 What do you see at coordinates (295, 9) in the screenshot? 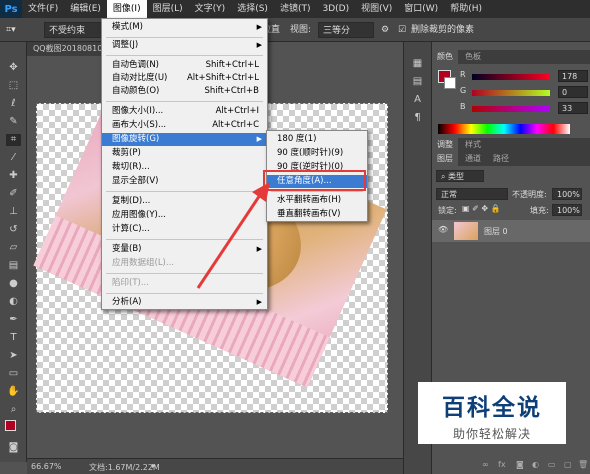
I see `menu-filter: 滤镜(T)` at bounding box center [295, 9].